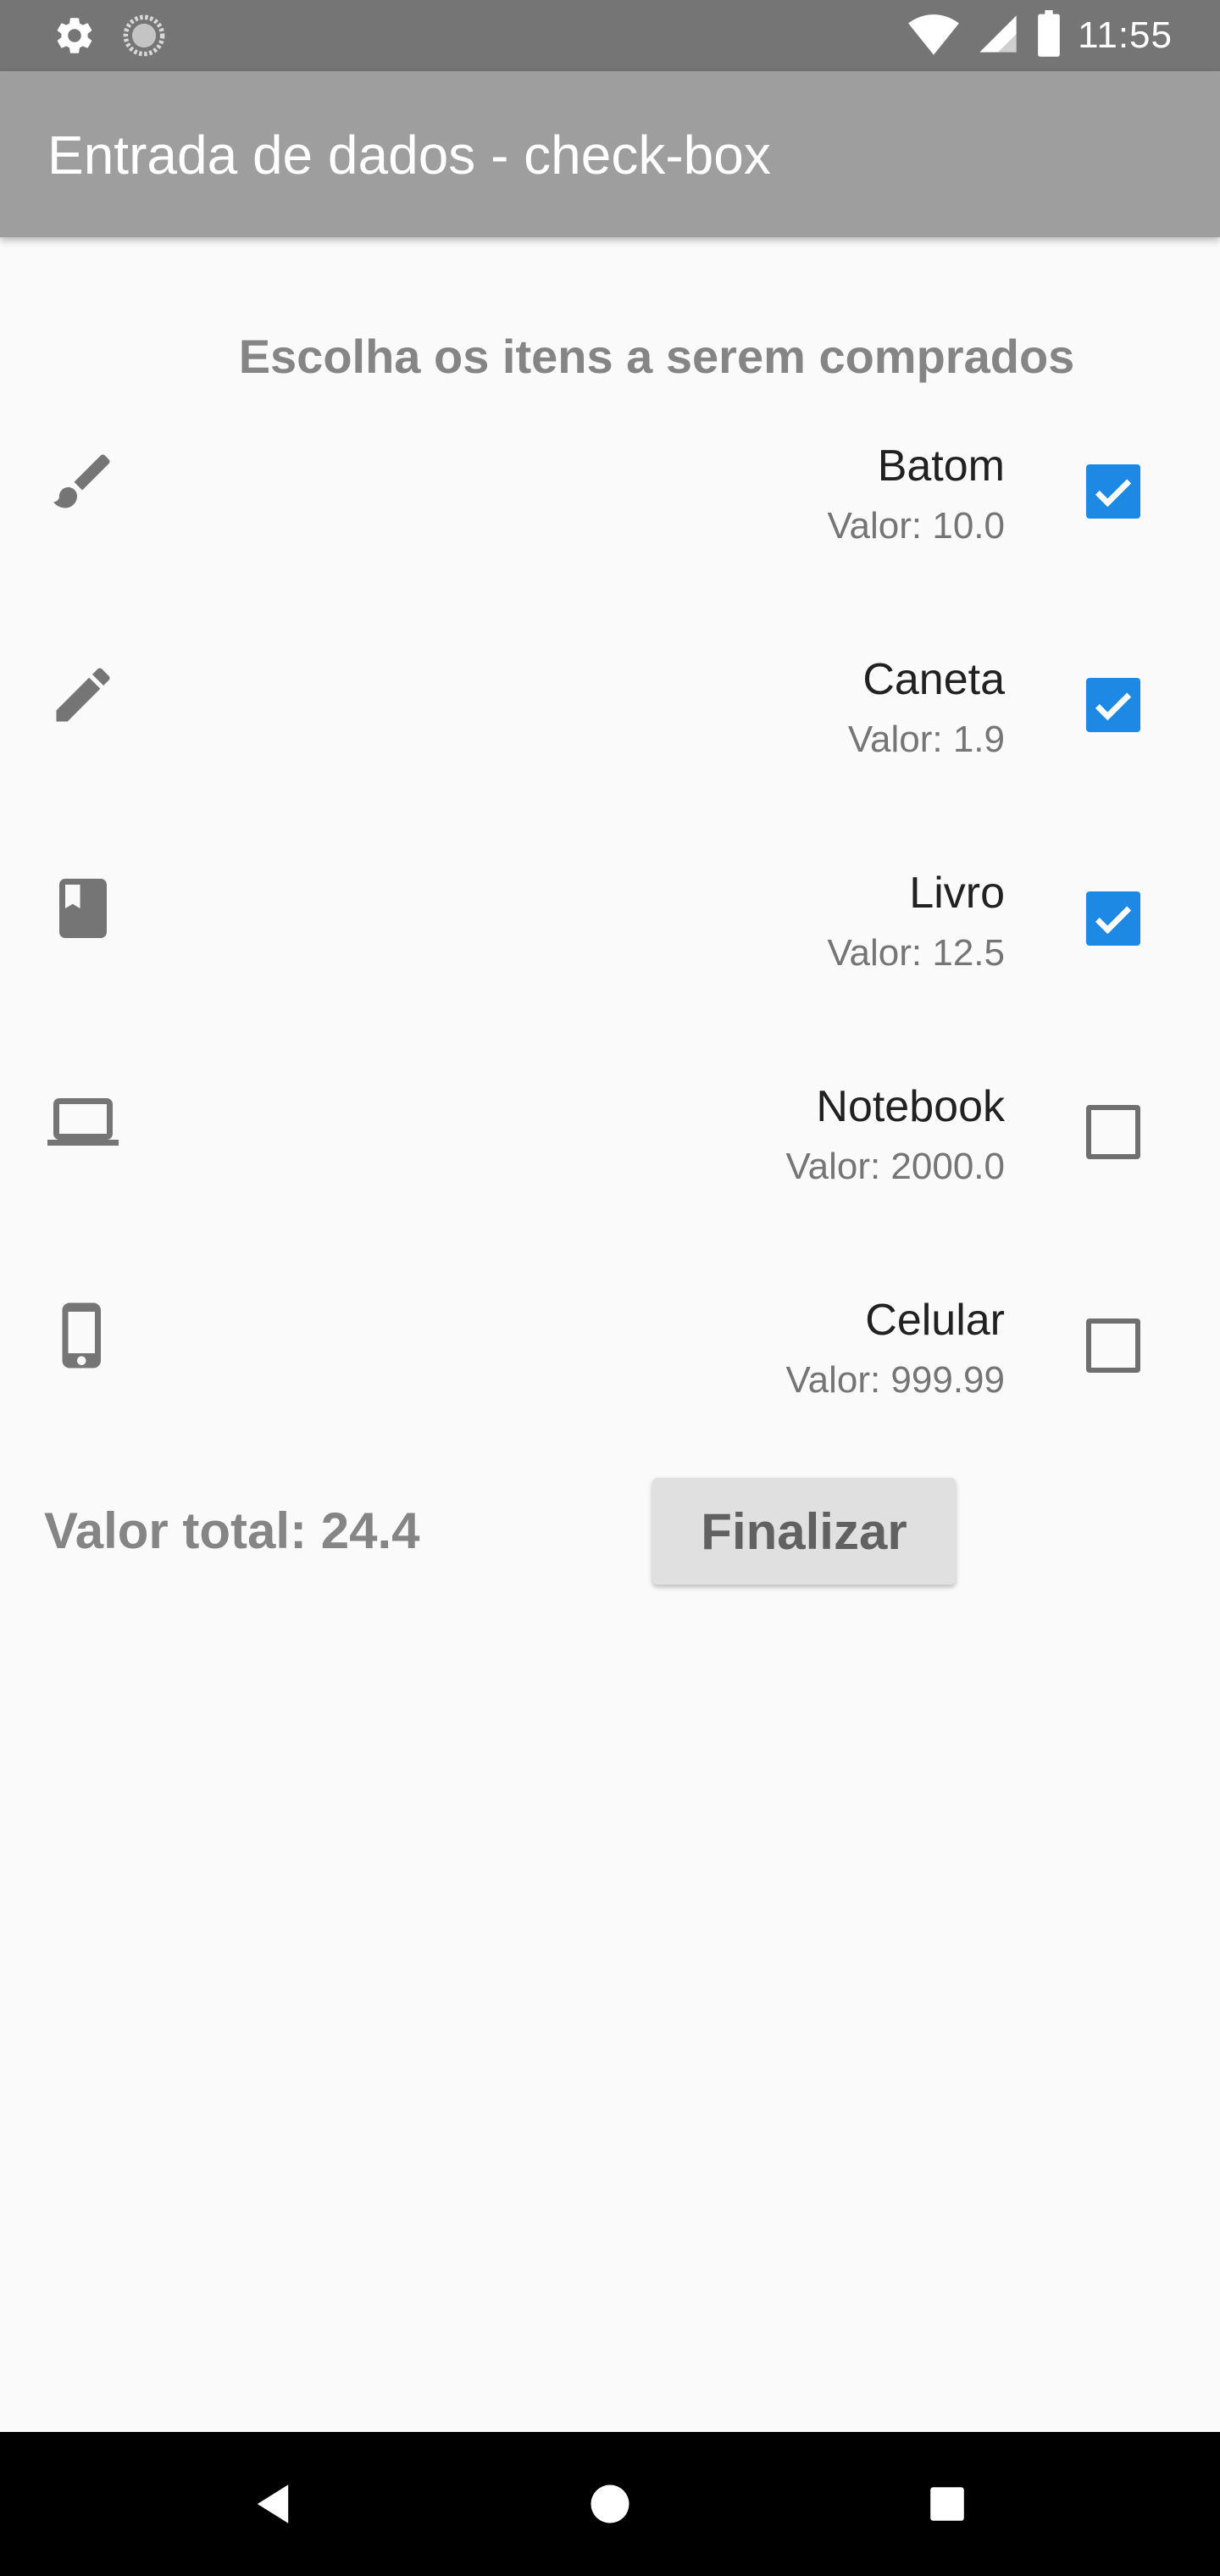  I want to click on item-price: Valor: 10.0, so click(916, 526).